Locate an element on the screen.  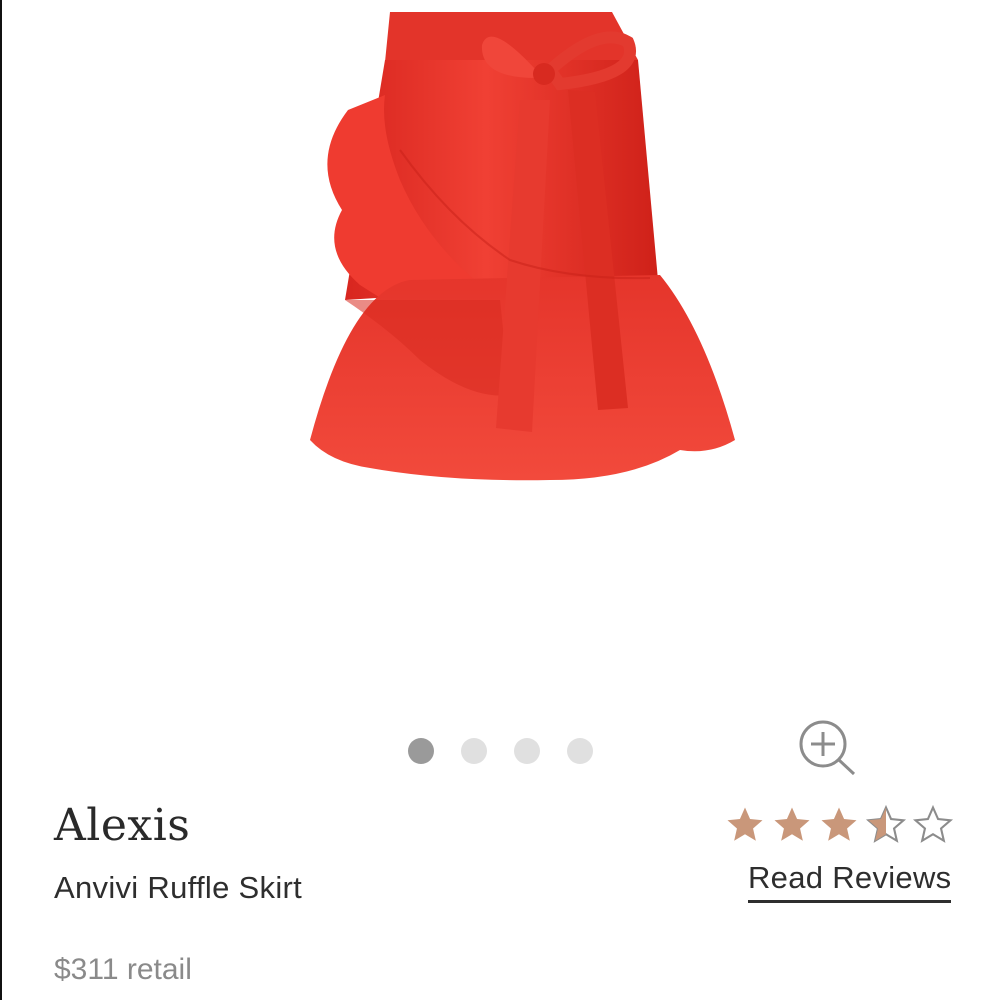
divider is located at coordinates (1, 500).